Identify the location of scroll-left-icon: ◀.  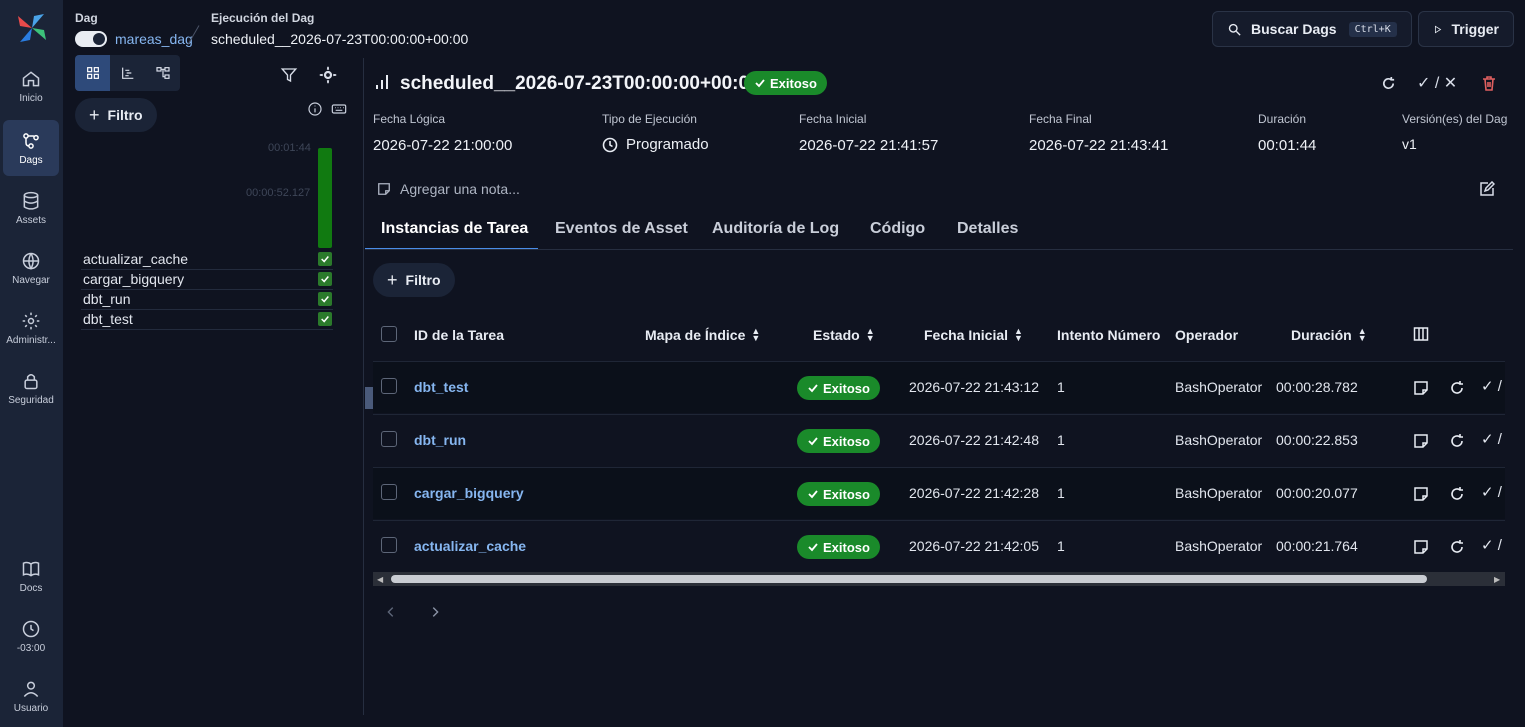
(380, 579).